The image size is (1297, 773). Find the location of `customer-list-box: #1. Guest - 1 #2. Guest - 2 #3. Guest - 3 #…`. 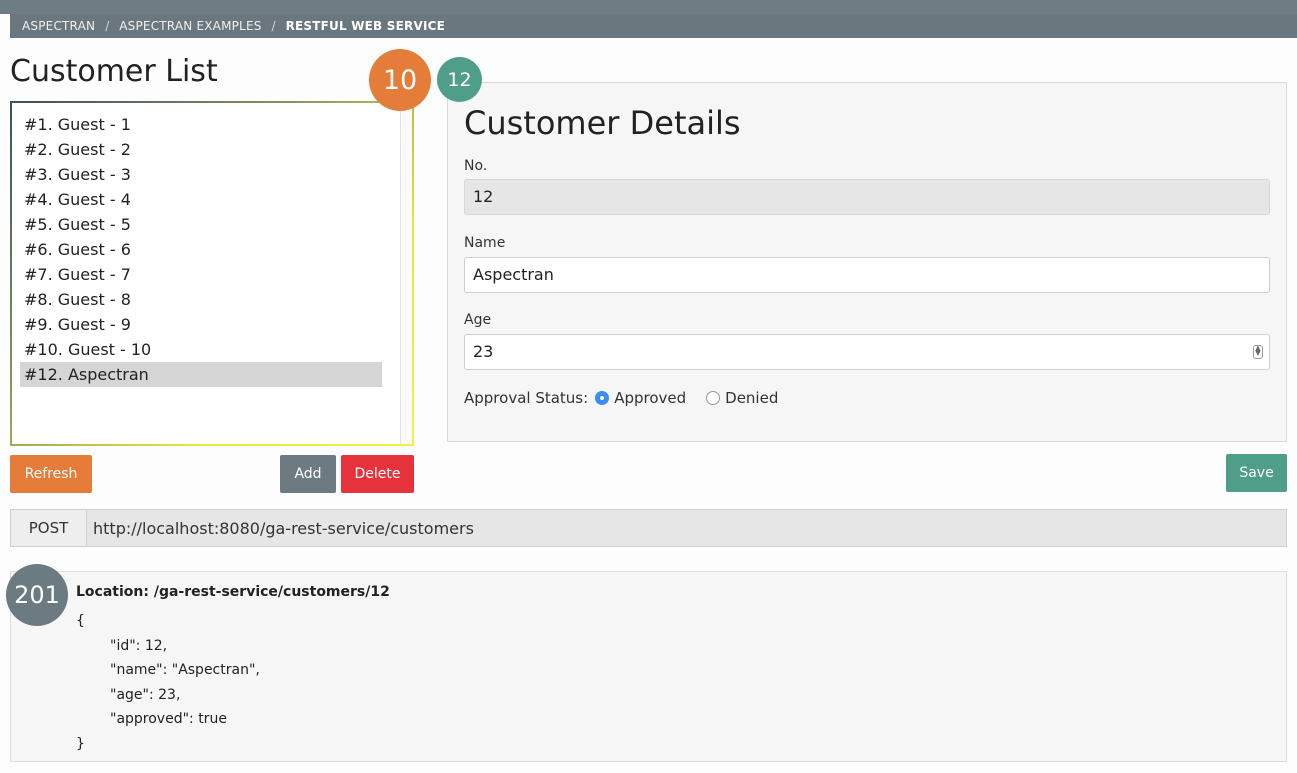

customer-list-box: #1. Guest - 1 #2. Guest - 2 #3. Guest - 3 #… is located at coordinates (212, 273).